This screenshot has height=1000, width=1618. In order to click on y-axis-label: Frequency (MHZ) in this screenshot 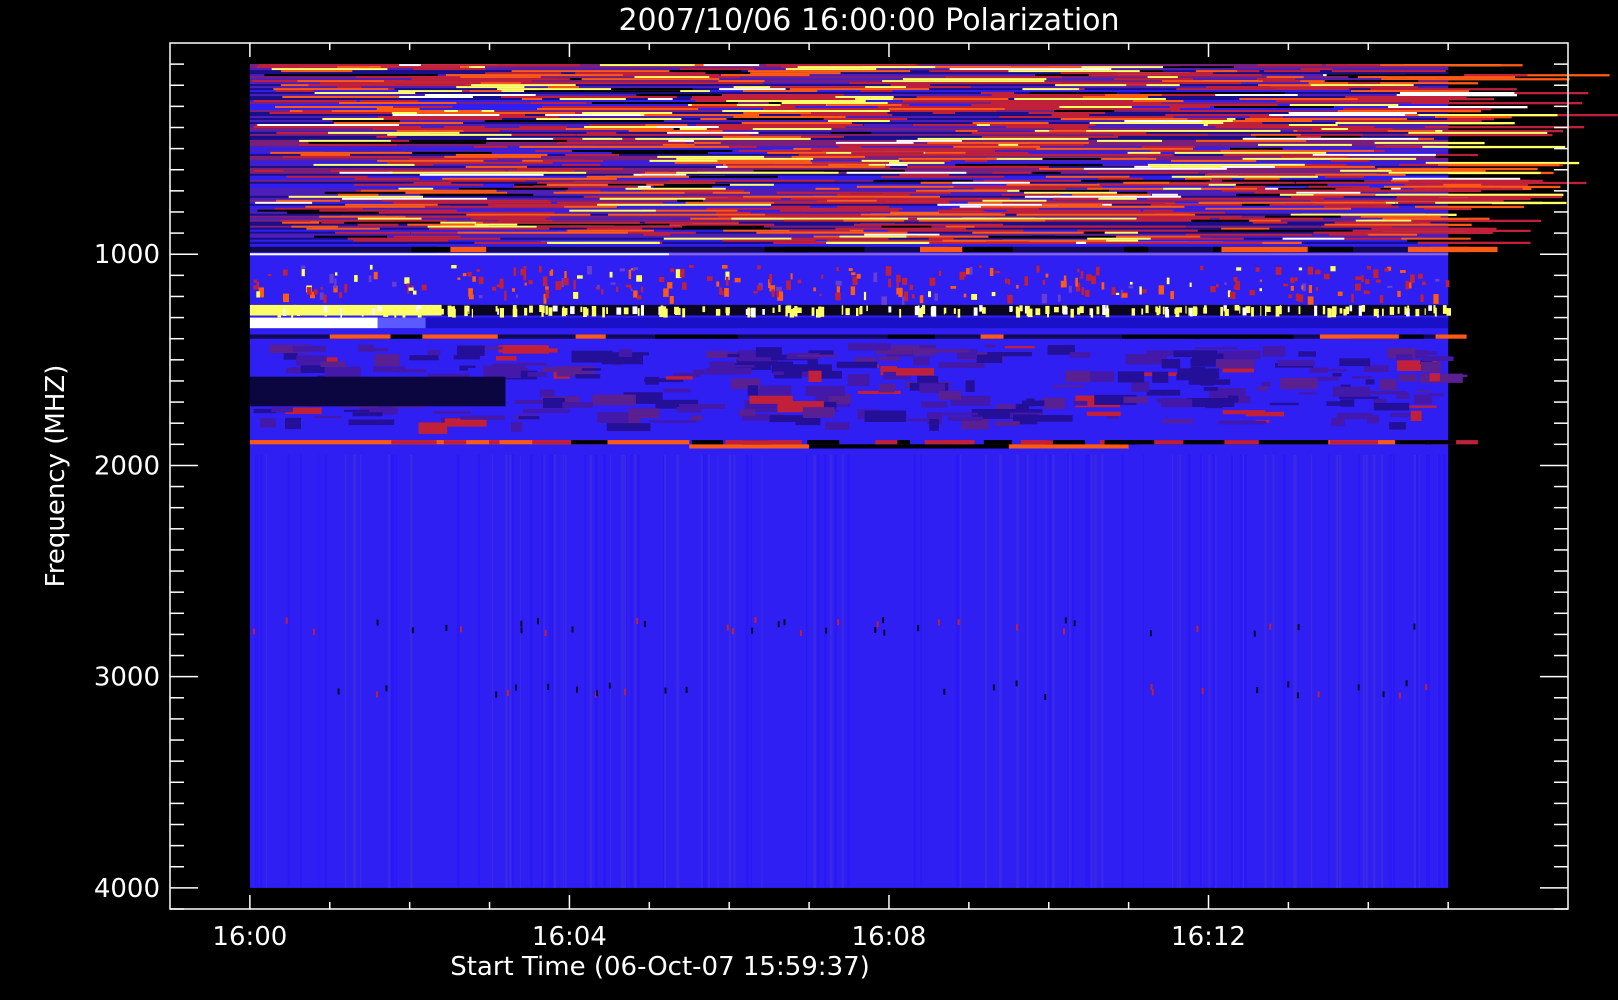, I will do `click(56, 476)`.